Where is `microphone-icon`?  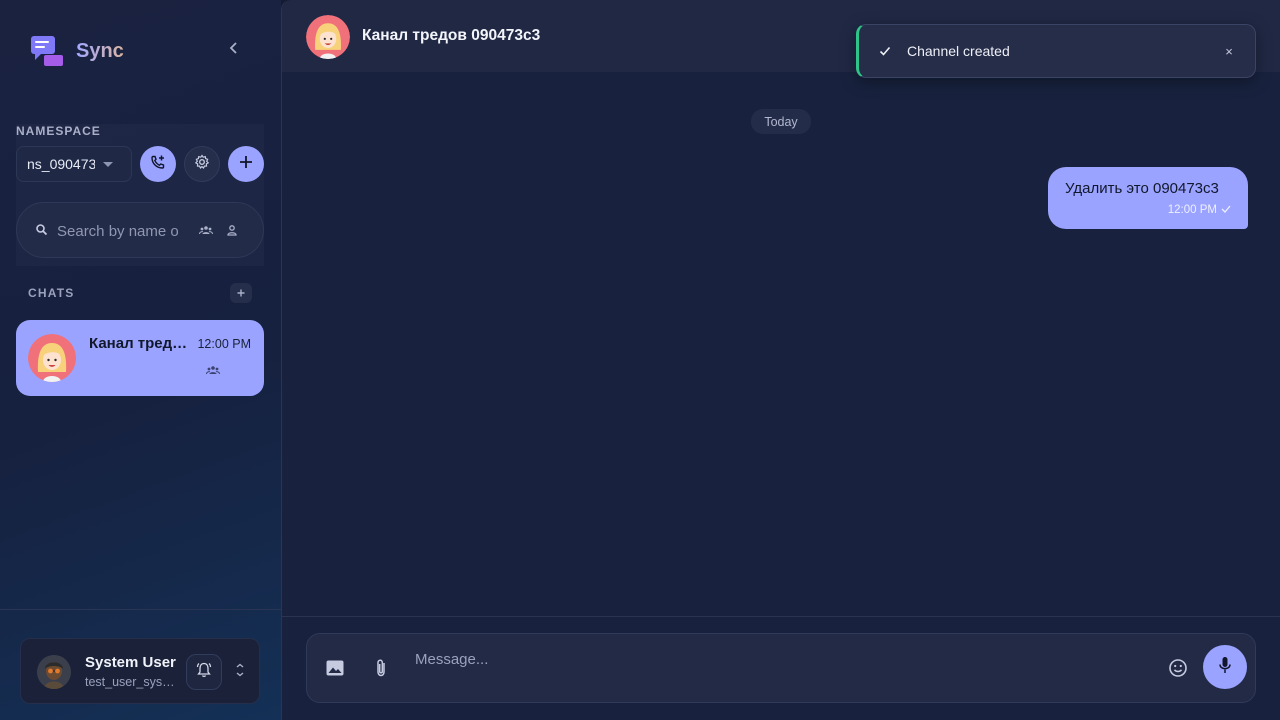 microphone-icon is located at coordinates (1225, 667).